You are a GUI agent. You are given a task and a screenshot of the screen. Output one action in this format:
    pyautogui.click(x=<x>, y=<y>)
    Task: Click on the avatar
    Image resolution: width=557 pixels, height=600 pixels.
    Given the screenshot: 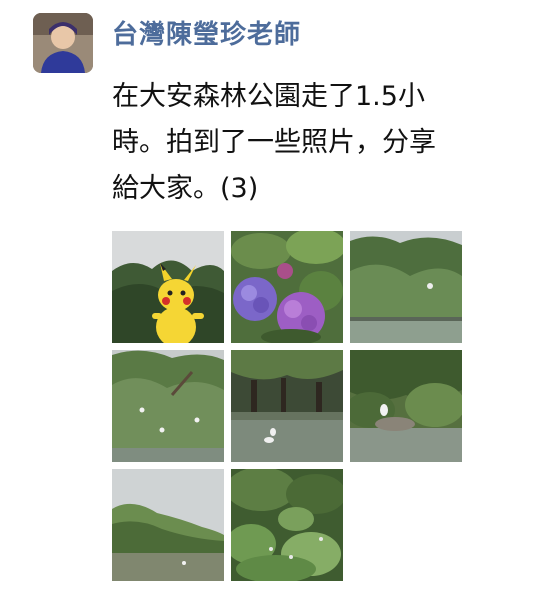 What is the action you would take?
    pyautogui.click(x=63, y=43)
    